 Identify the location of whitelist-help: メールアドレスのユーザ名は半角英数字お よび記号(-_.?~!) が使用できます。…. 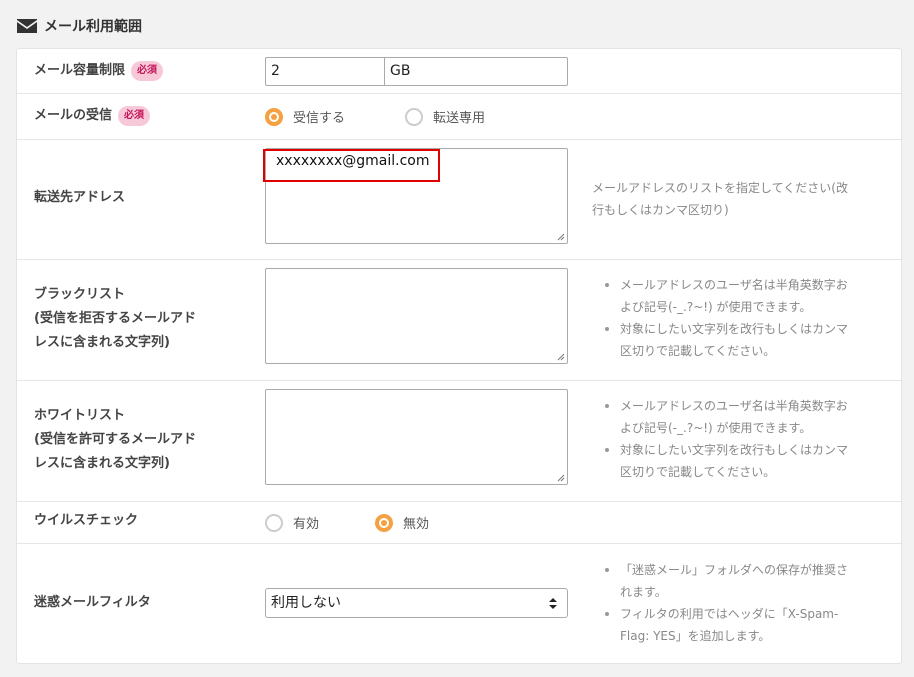
(724, 439).